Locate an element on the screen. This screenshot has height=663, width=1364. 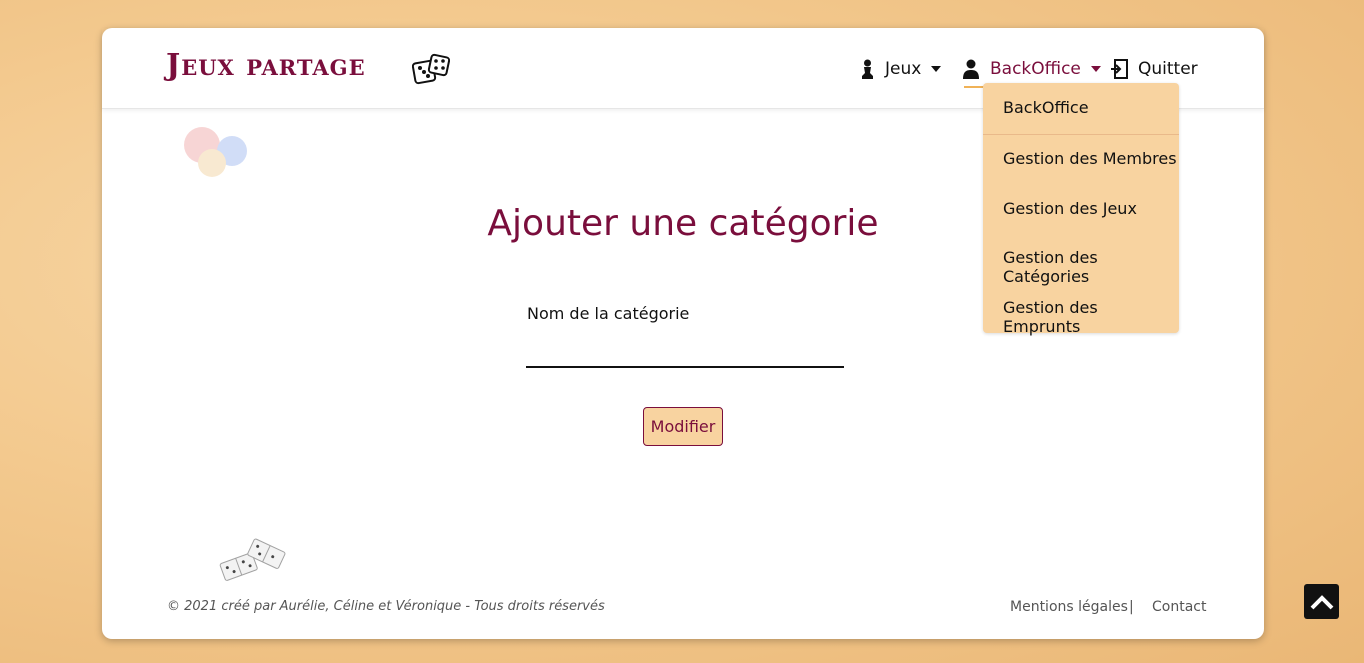
nav-quit: Quitter is located at coordinates (1154, 69).